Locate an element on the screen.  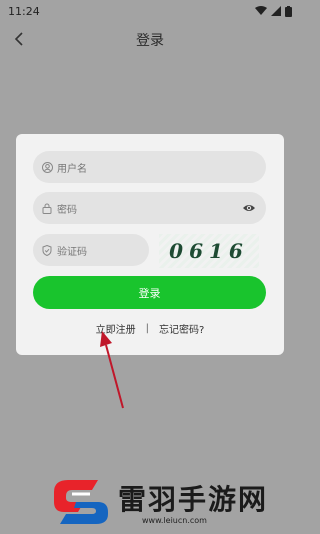
watermark-title: 雷羽手游网 is located at coordinates (193, 499).